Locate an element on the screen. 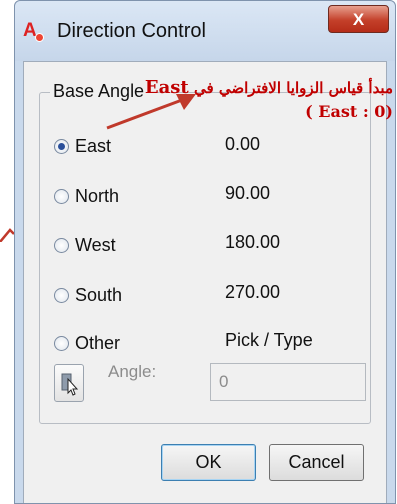 The image size is (397, 504). radio-north-label: North is located at coordinates (97, 196).